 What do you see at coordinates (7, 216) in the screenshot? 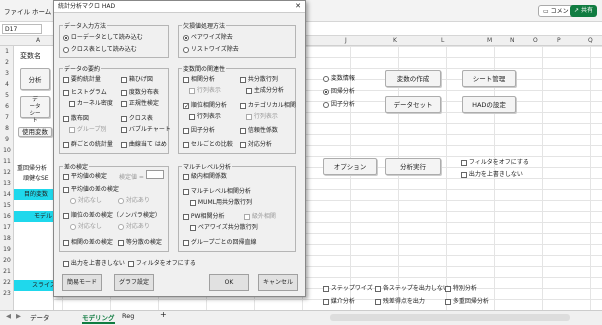
I see `row-header-16: 16` at bounding box center [7, 216].